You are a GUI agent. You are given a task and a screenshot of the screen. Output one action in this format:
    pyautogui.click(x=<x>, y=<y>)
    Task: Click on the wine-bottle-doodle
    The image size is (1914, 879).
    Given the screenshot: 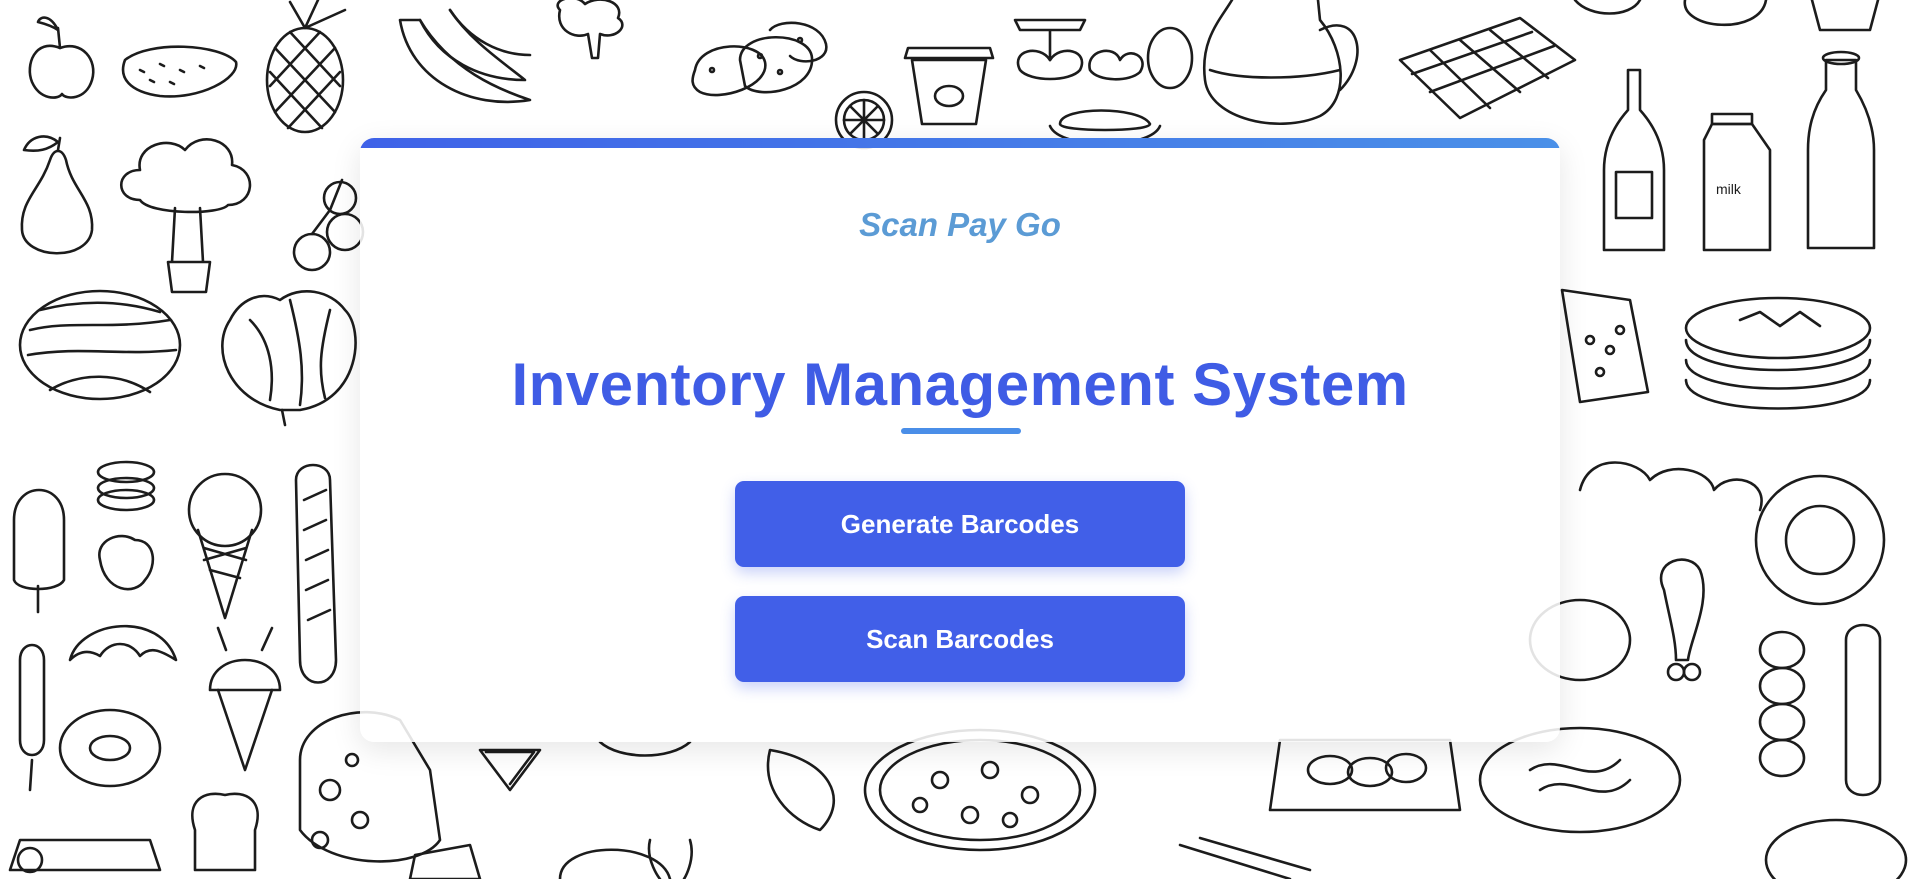 What is the action you would take?
    pyautogui.click(x=1634, y=160)
    